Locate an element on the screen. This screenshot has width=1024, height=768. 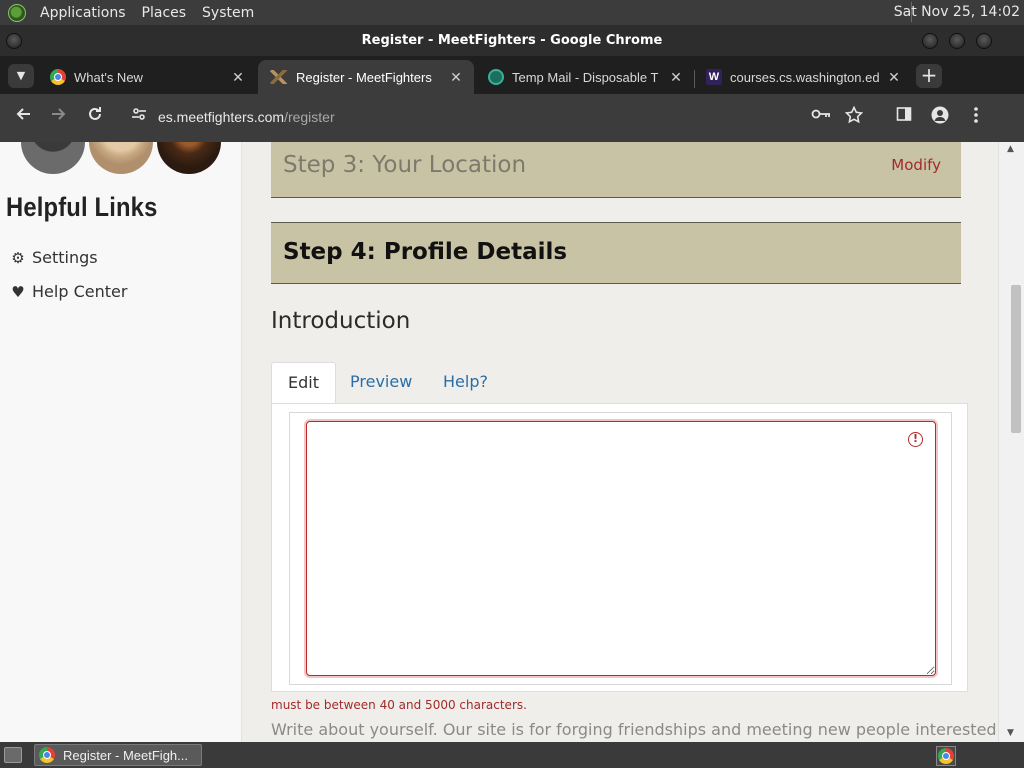
side-panel-button is located at coordinates (904, 117).